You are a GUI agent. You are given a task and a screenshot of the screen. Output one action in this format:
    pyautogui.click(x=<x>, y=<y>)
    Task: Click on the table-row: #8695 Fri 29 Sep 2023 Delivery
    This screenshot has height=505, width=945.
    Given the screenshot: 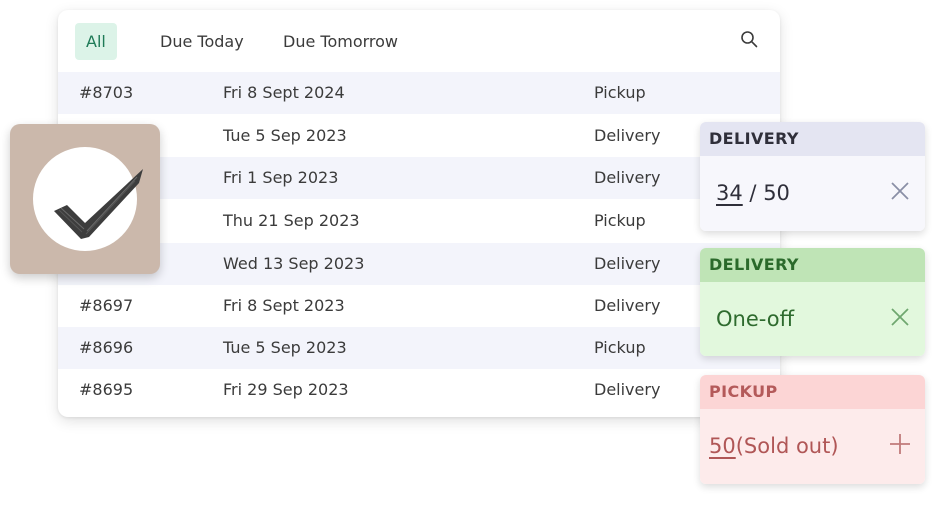 What is the action you would take?
    pyautogui.click(x=419, y=390)
    